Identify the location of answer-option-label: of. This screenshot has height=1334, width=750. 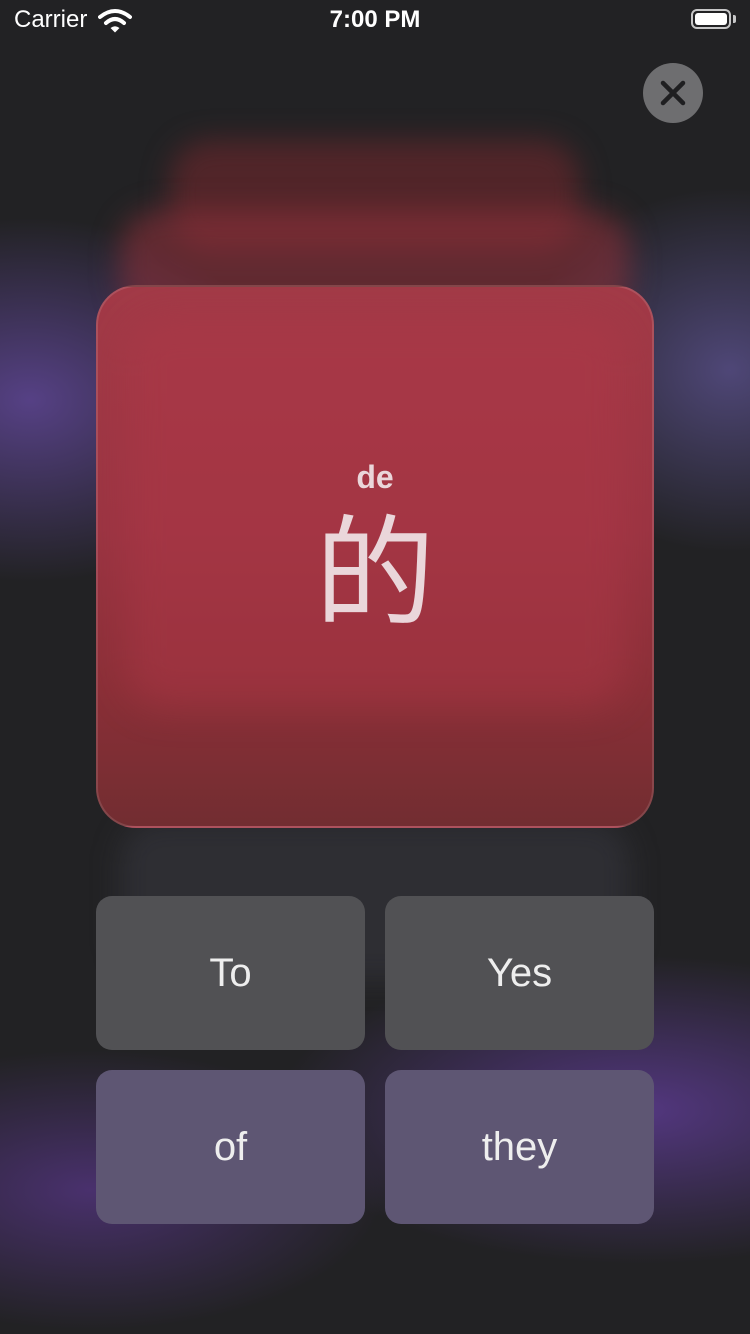
(230, 1146).